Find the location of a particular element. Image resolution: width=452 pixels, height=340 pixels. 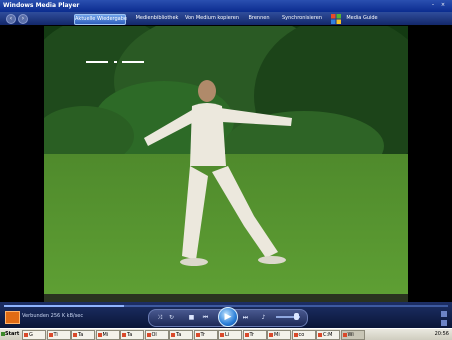

tab-now-playing: Aktuelle Wiedergabe is located at coordinates (100, 19).